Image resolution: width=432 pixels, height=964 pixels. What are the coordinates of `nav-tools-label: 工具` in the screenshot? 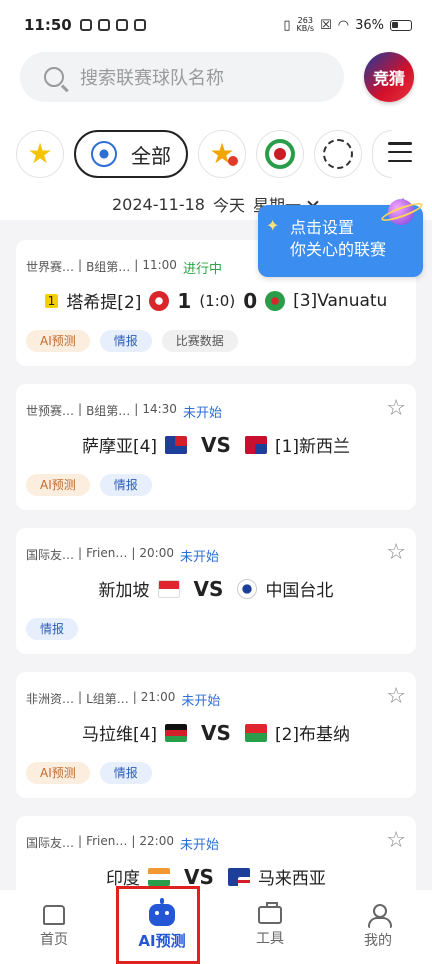 It's located at (270, 939).